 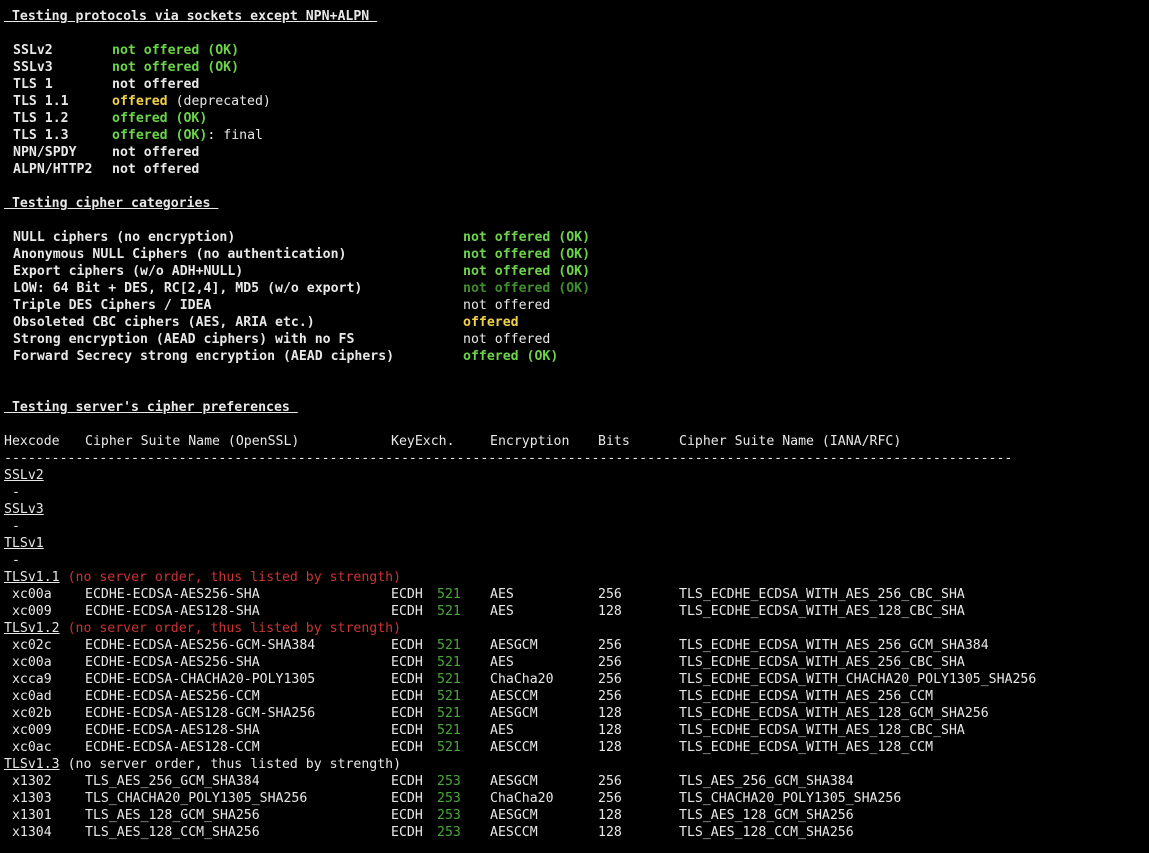 I want to click on protocol-name: TLS 1, so click(x=33, y=84).